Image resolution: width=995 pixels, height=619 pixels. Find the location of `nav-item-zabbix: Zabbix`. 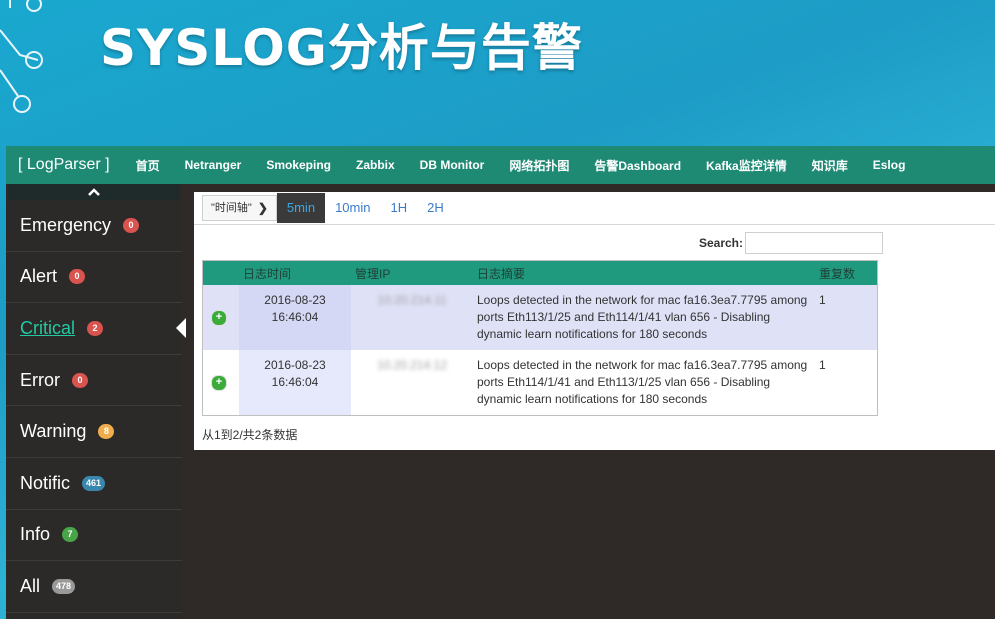

nav-item-zabbix: Zabbix is located at coordinates (375, 165).